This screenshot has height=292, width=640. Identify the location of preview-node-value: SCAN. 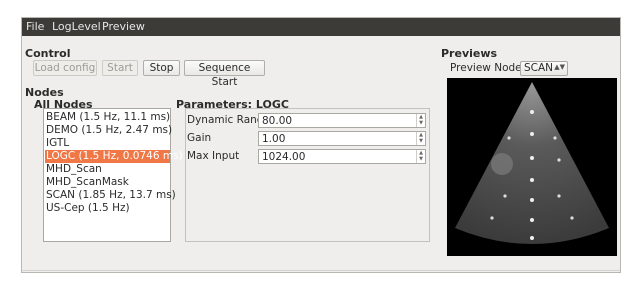
(538, 68).